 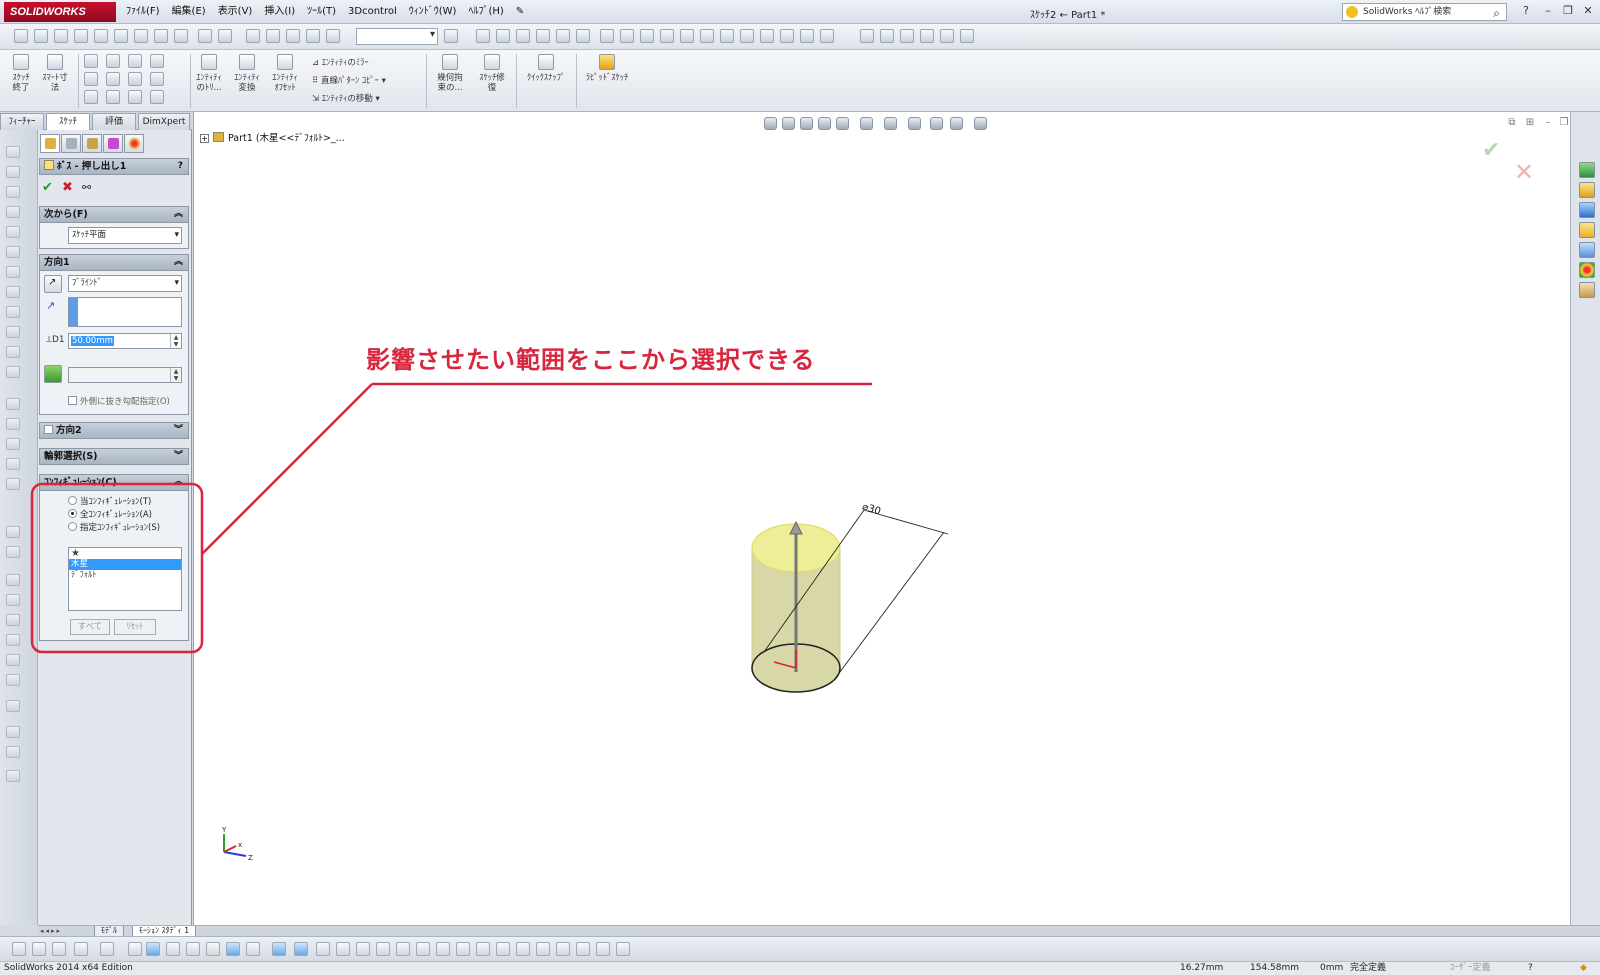 I want to click on filter-faces-icon, so click(x=59, y=949).